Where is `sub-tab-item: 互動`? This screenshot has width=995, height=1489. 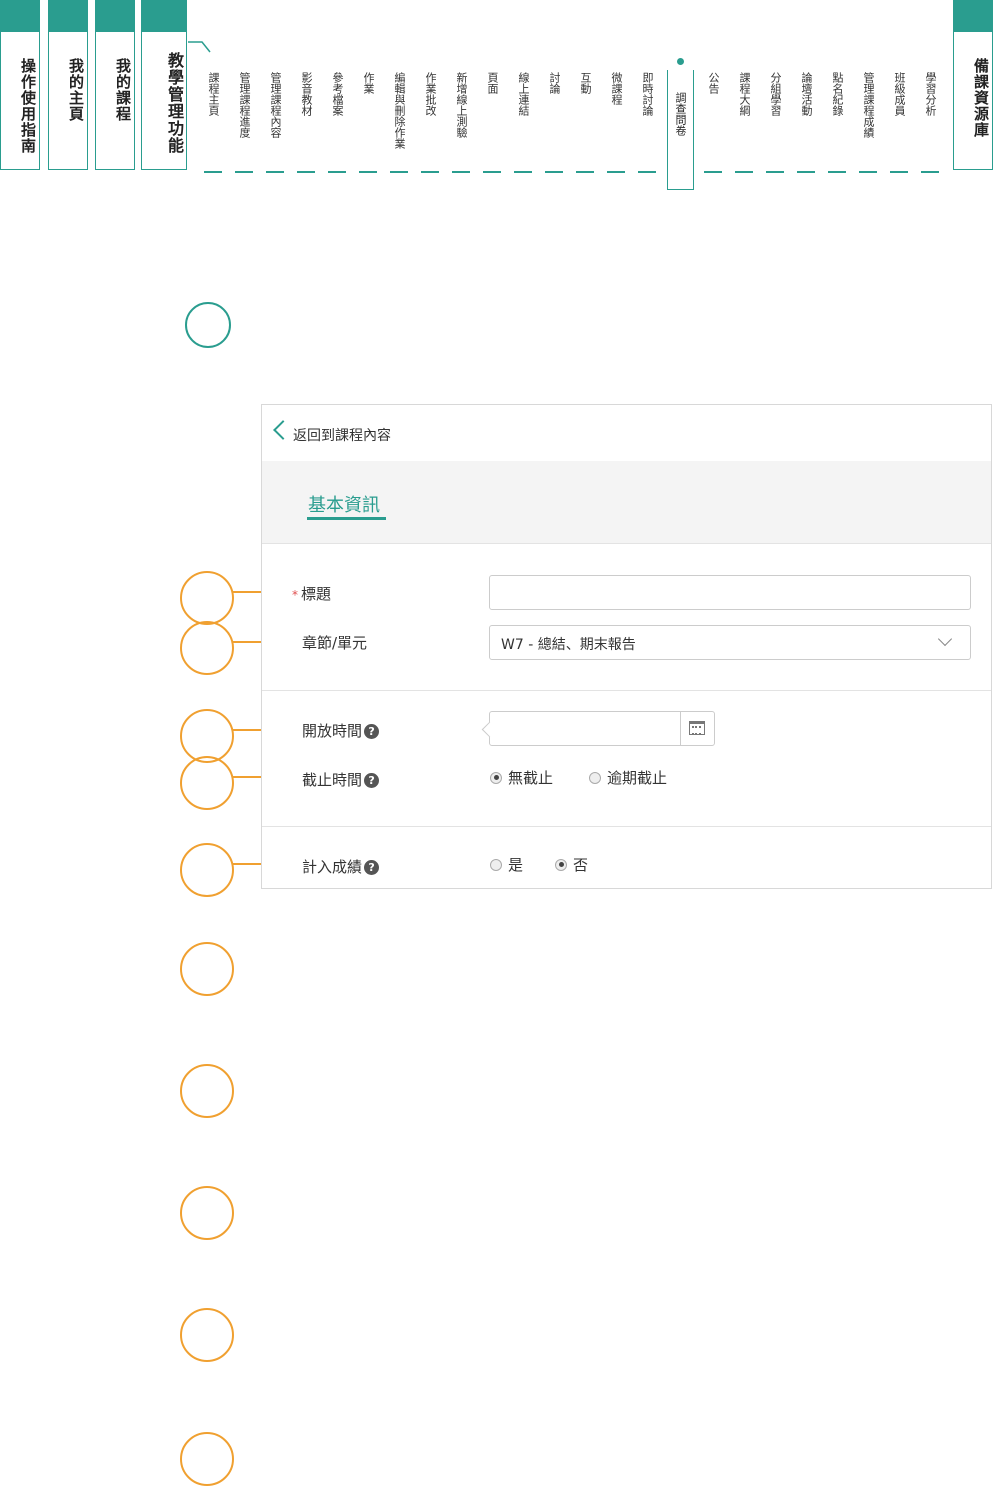
sub-tab-item: 互動 is located at coordinates (585, 83).